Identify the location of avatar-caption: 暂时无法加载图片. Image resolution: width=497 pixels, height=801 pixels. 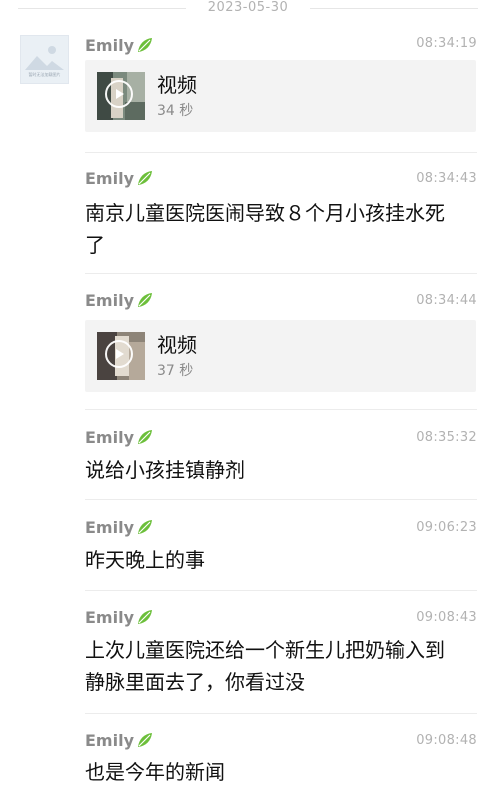
(44, 74).